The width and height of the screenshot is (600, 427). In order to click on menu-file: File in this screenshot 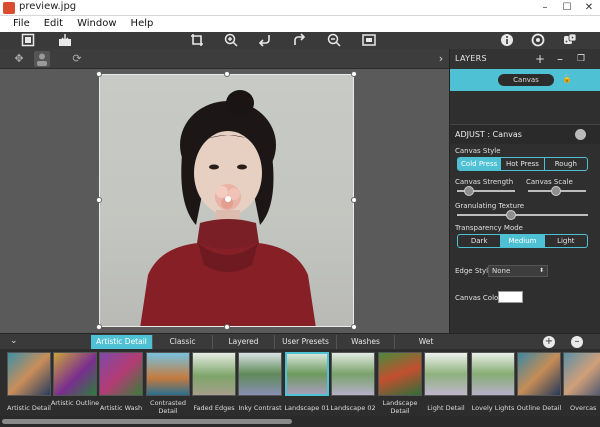, I will do `click(21, 24)`.